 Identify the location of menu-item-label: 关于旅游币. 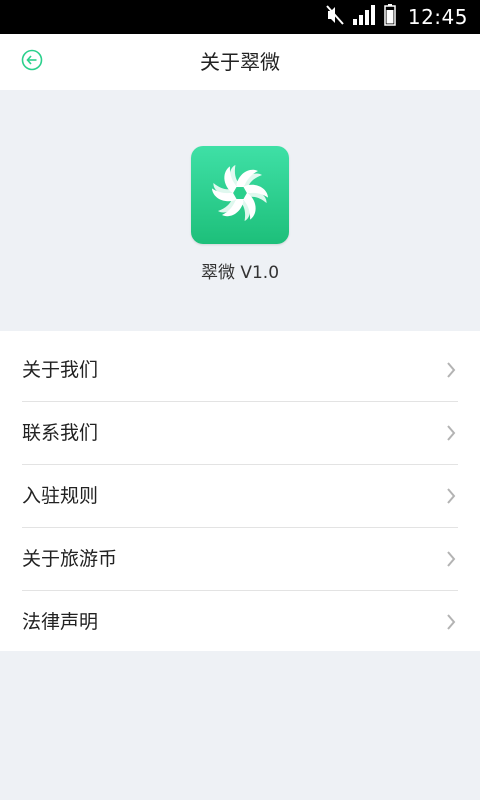
(70, 559).